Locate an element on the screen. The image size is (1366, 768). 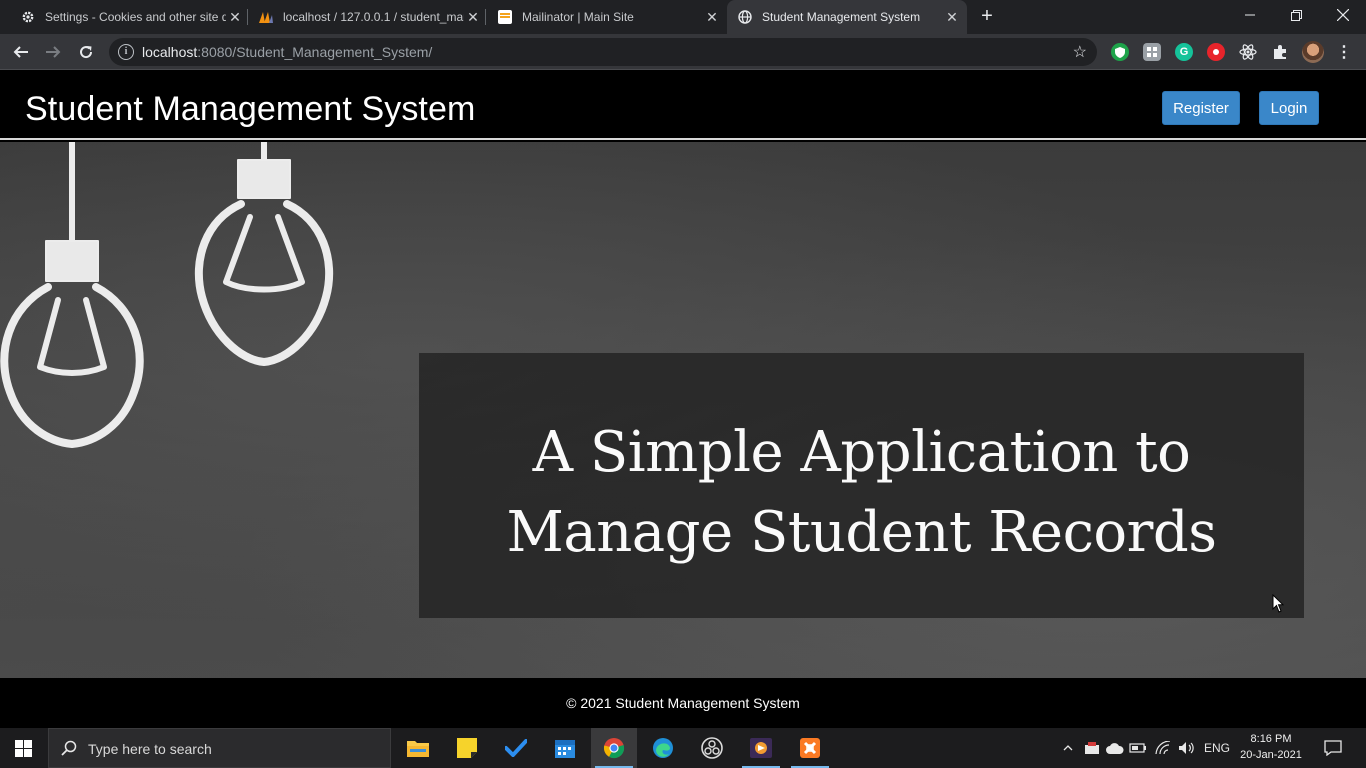
phpmyadmin-icon is located at coordinates (266, 17).